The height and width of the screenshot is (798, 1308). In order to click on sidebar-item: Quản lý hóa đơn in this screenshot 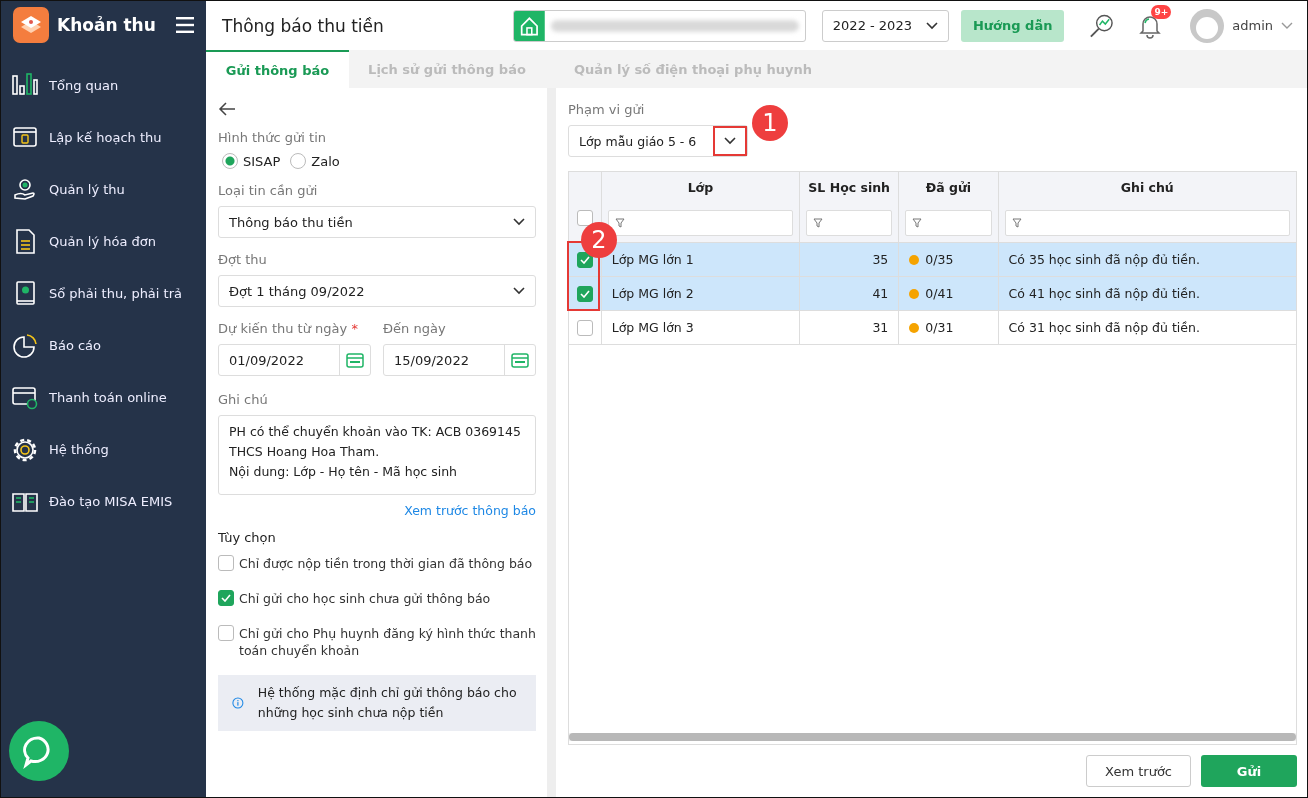, I will do `click(103, 241)`.